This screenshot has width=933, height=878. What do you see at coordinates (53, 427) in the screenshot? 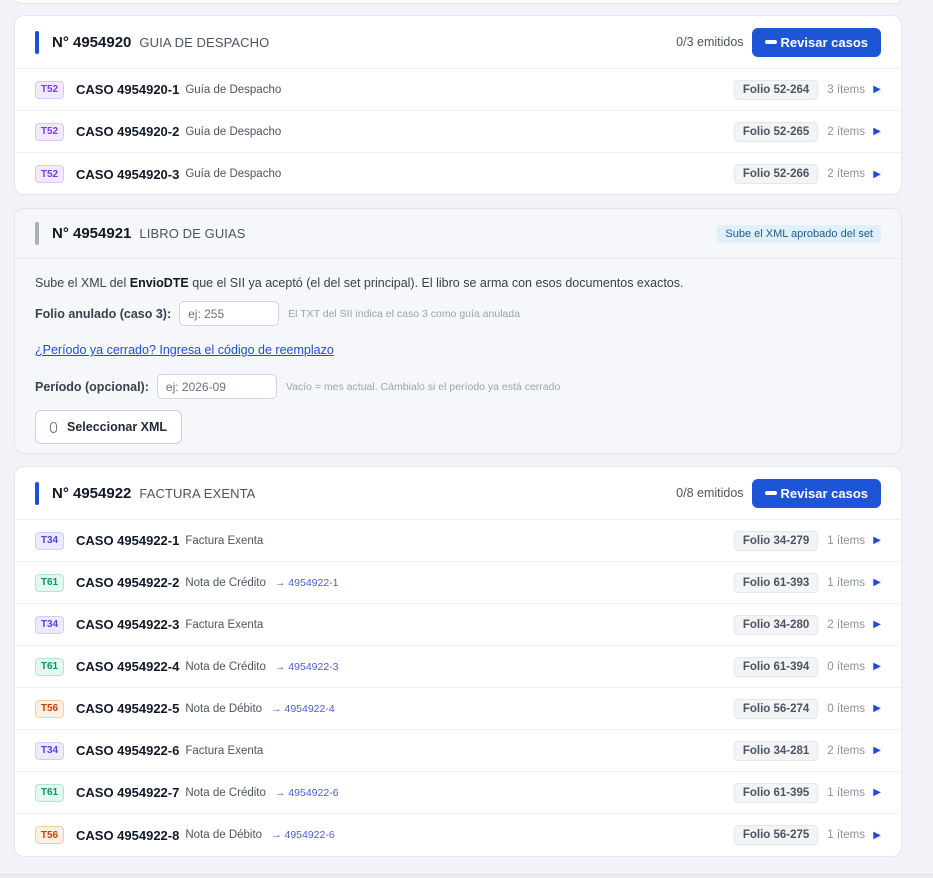
I see `paperclip-icon` at bounding box center [53, 427].